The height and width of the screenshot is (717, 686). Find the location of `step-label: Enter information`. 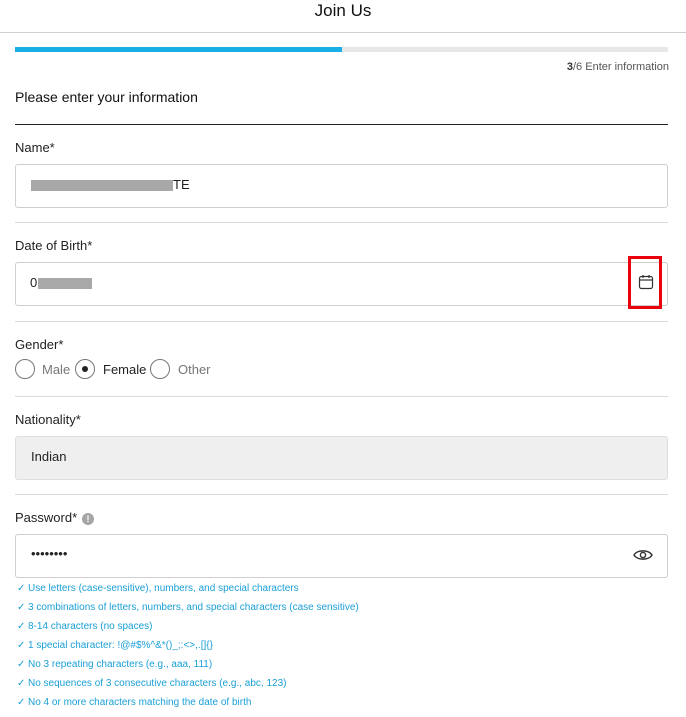

step-label: Enter information is located at coordinates (627, 67).